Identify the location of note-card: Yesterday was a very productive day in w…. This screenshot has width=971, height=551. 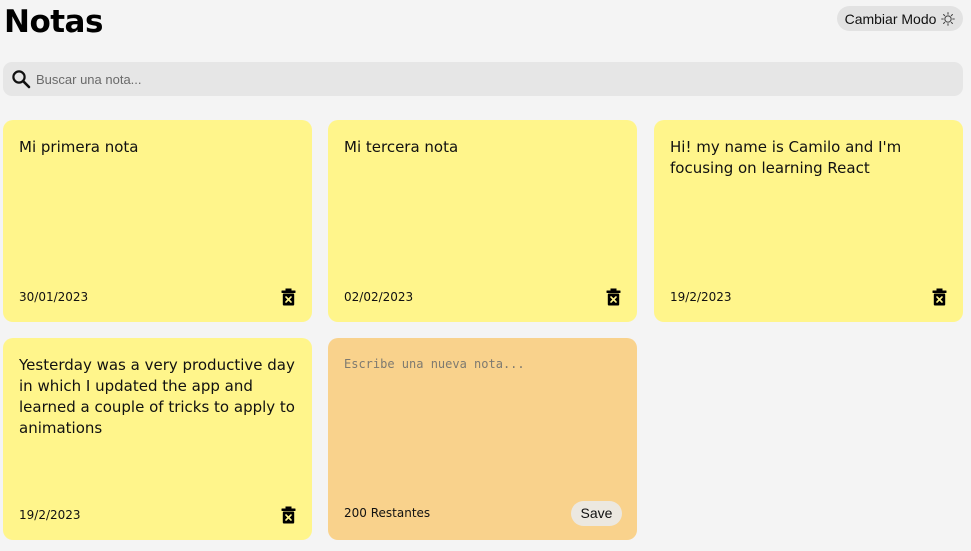
(157, 439).